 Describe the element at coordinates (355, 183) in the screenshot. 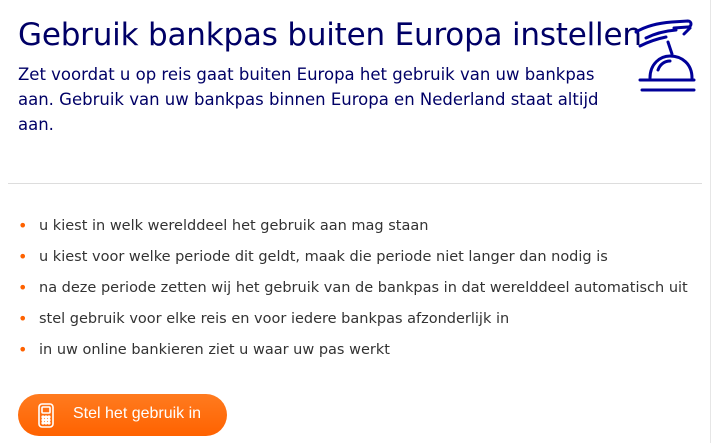

I see `divider` at that location.